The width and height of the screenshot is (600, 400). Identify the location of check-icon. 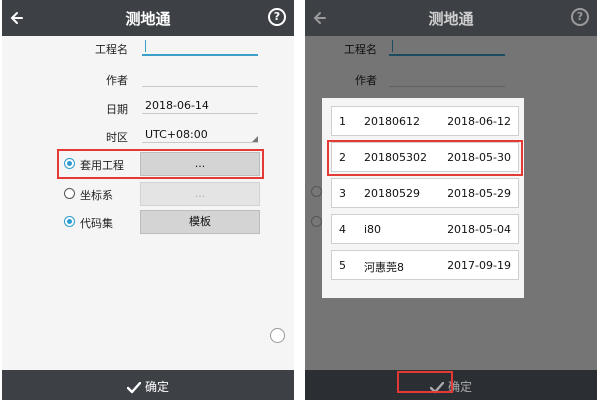
(133, 387).